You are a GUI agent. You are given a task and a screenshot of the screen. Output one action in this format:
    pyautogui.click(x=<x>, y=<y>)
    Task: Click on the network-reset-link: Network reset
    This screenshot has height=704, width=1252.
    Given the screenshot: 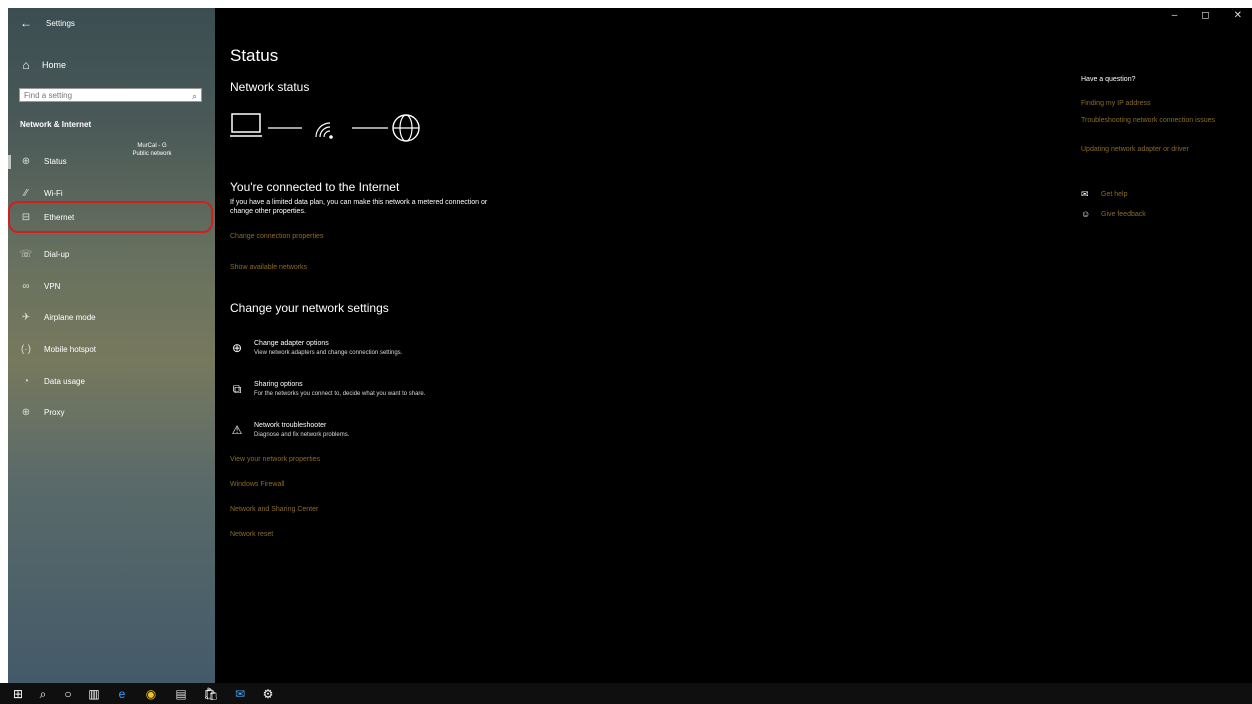 What is the action you would take?
    pyautogui.click(x=251, y=534)
    